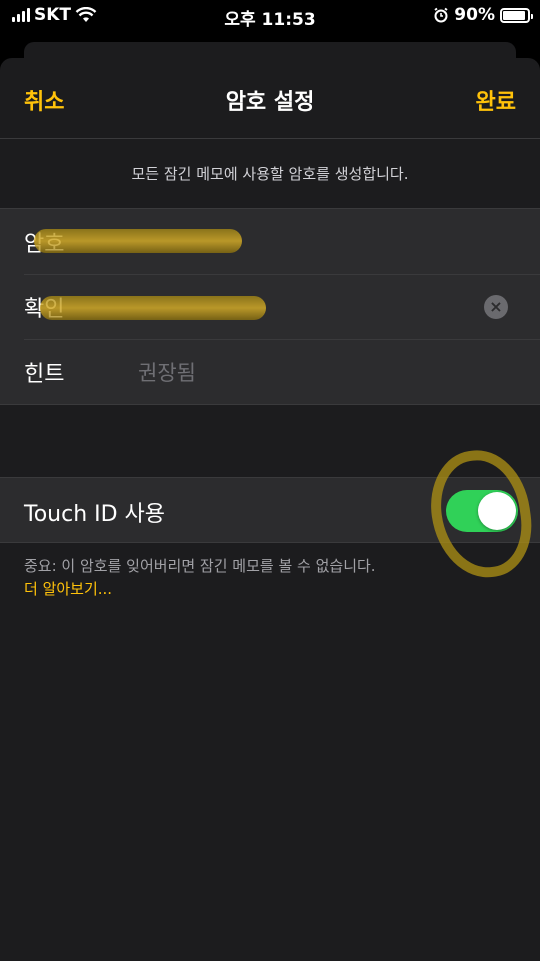 Image resolution: width=540 pixels, height=961 pixels. I want to click on status-right: 90%, so click(483, 15).